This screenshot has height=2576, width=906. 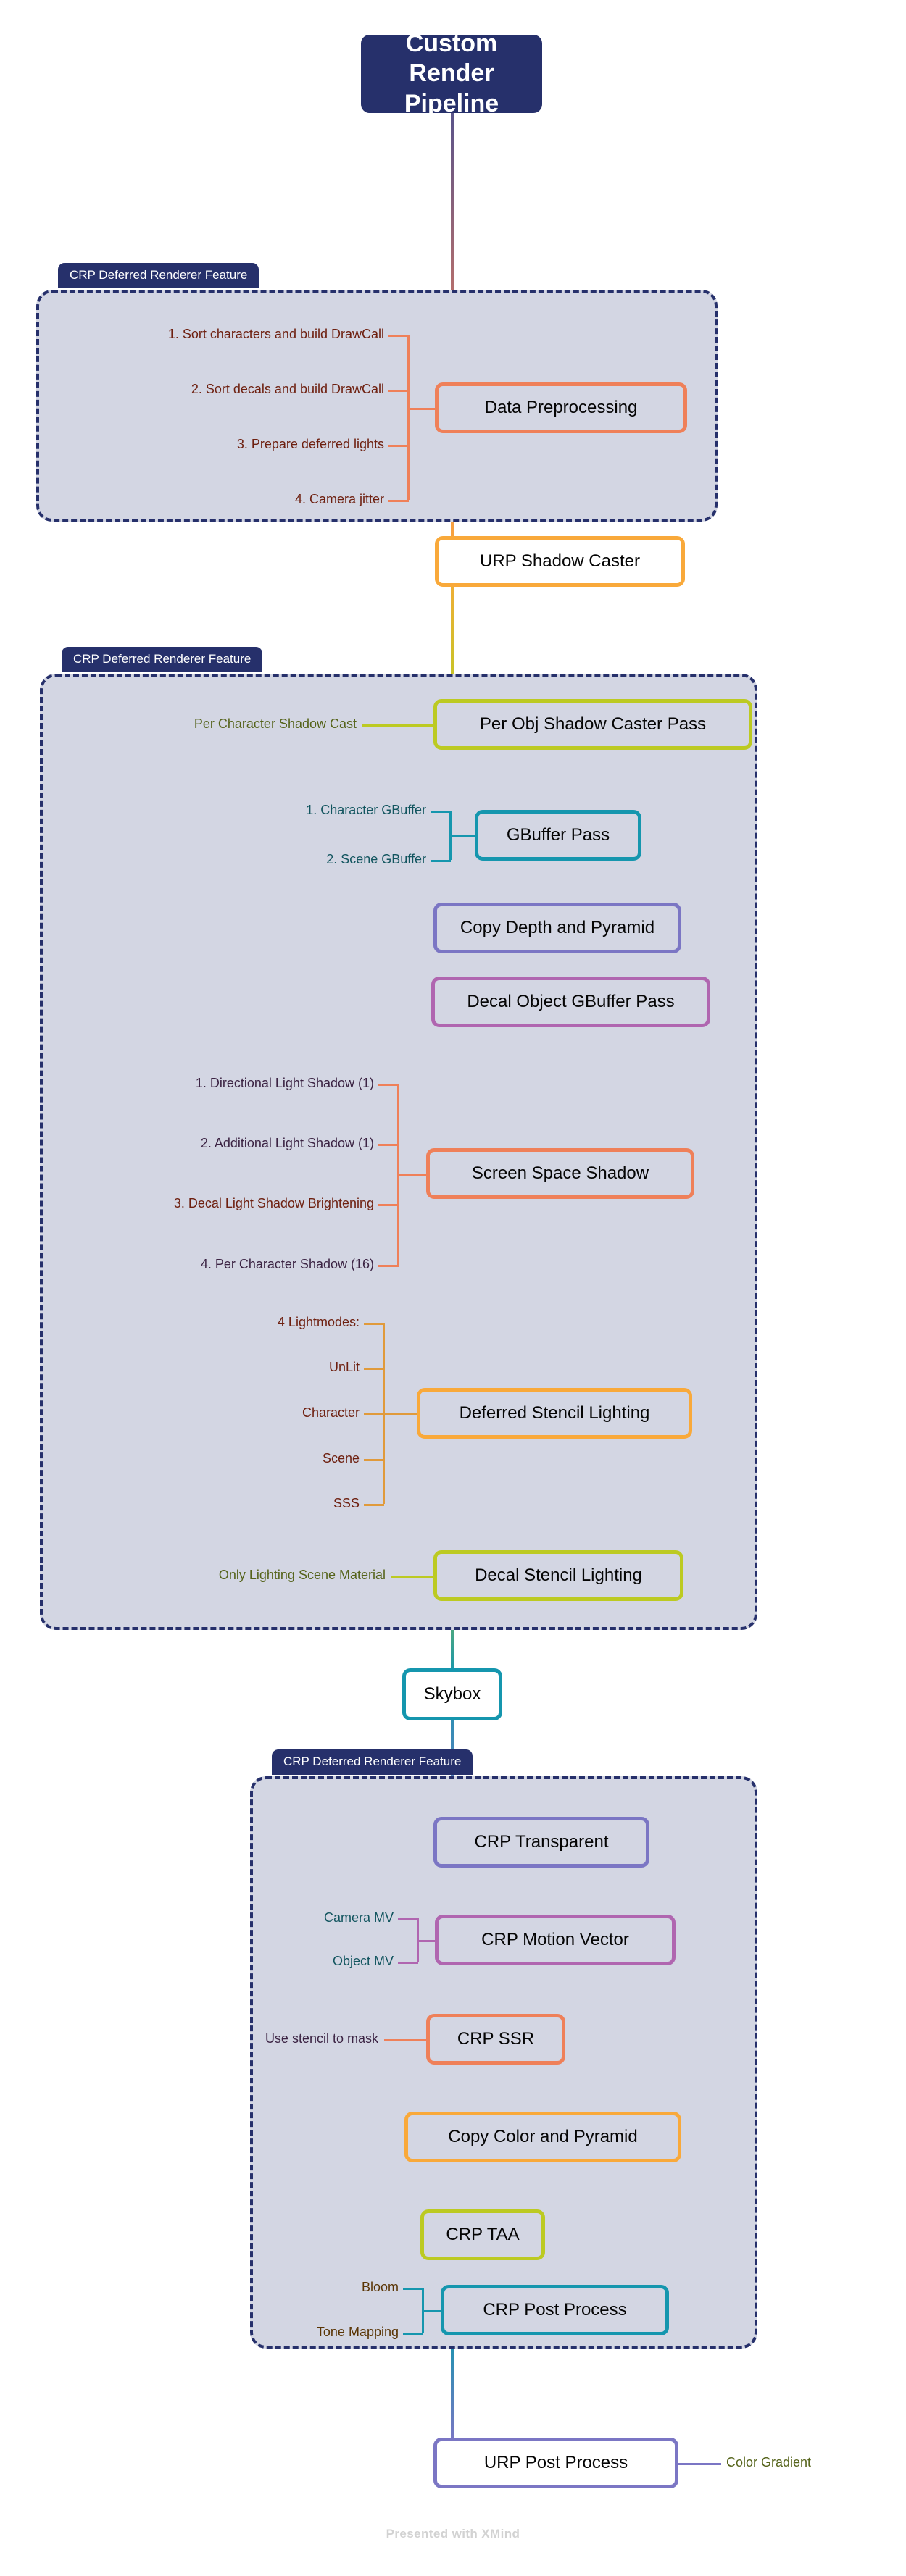 What do you see at coordinates (422, 409) in the screenshot?
I see `branch-join-dp` at bounding box center [422, 409].